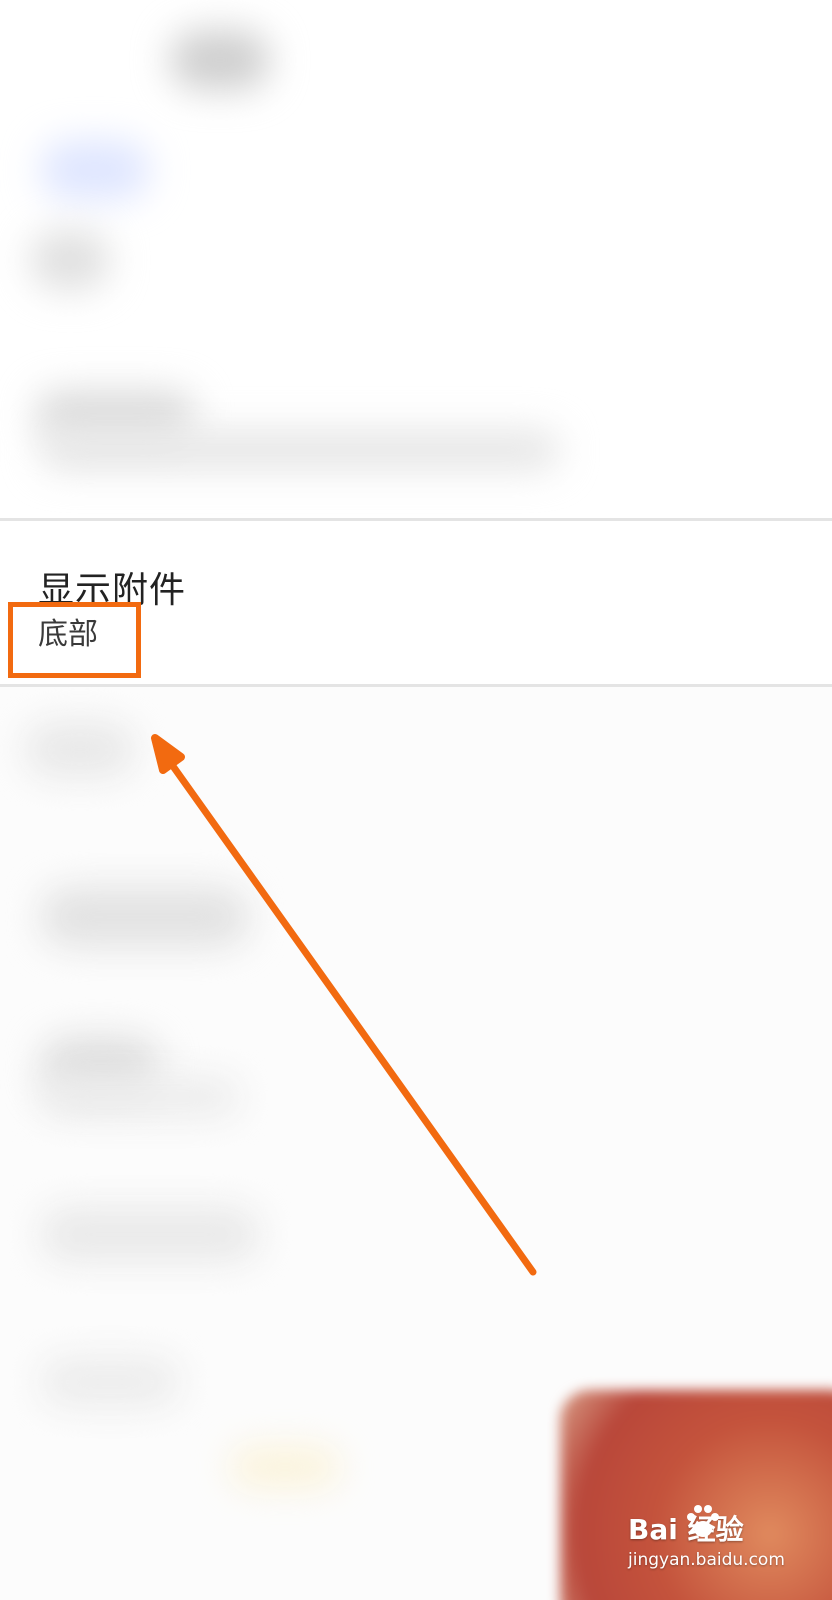 The height and width of the screenshot is (1600, 832). I want to click on baidu-jingyan-watermark: Bai 经验 jingyan.baidu.com, so click(723, 1546).